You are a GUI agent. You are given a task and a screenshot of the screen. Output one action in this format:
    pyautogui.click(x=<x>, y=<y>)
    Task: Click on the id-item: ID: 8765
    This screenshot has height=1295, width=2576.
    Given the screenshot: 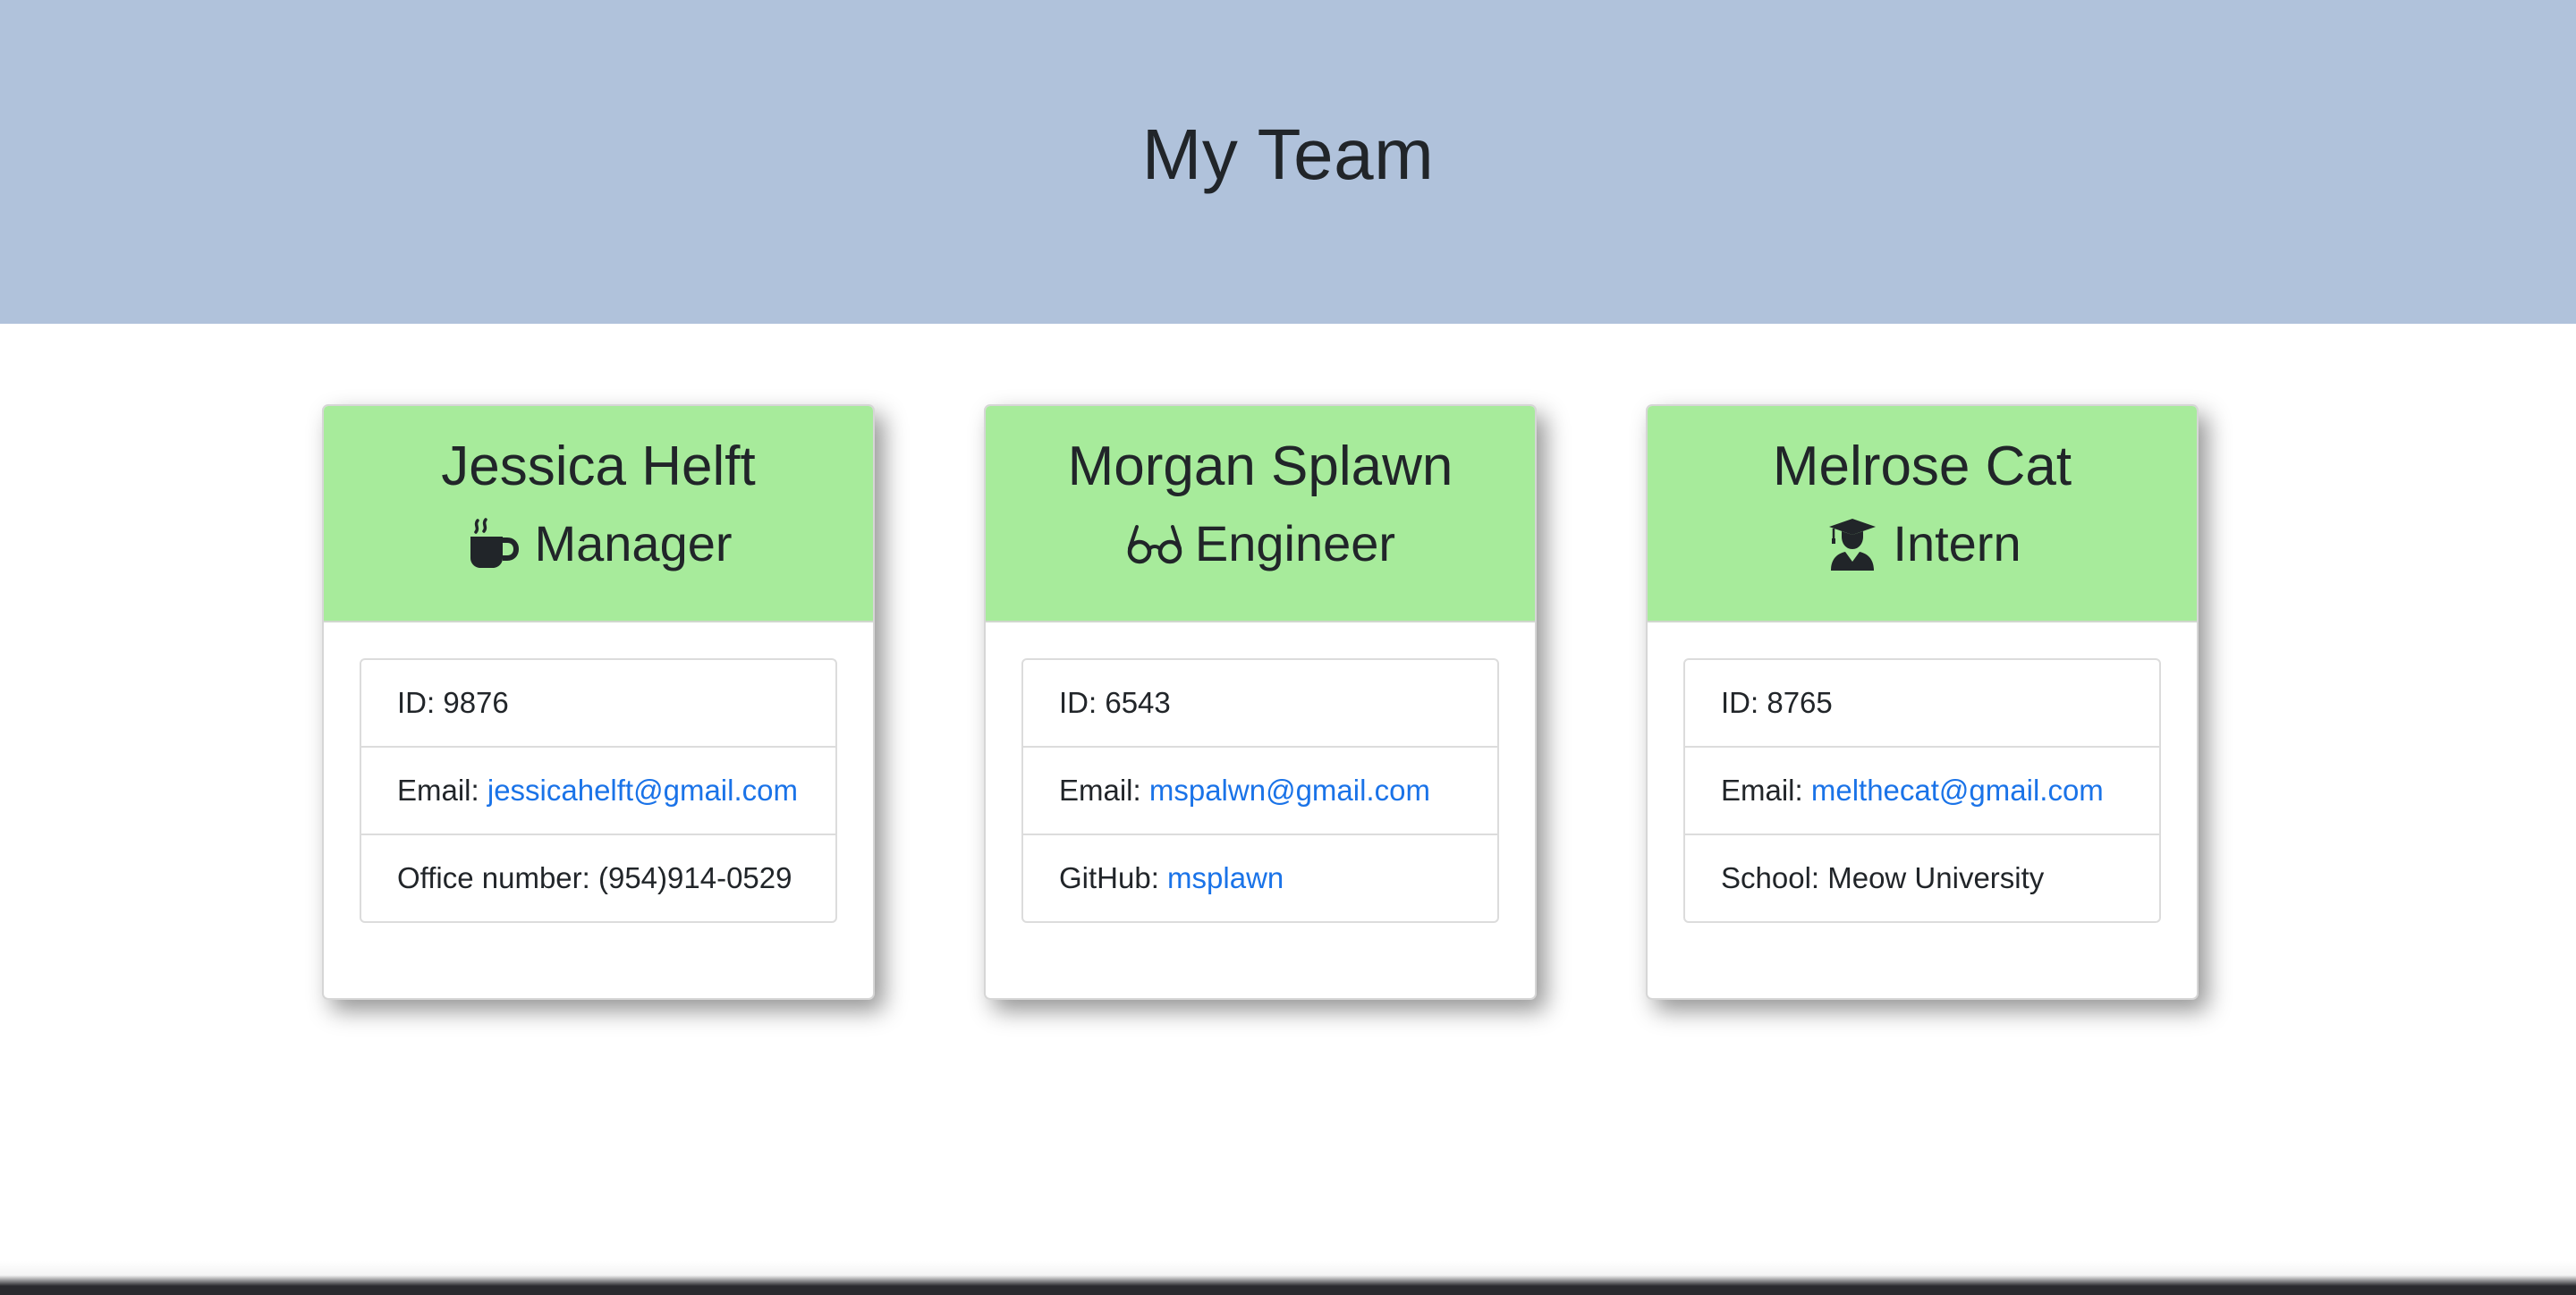 What is the action you would take?
    pyautogui.click(x=1922, y=704)
    